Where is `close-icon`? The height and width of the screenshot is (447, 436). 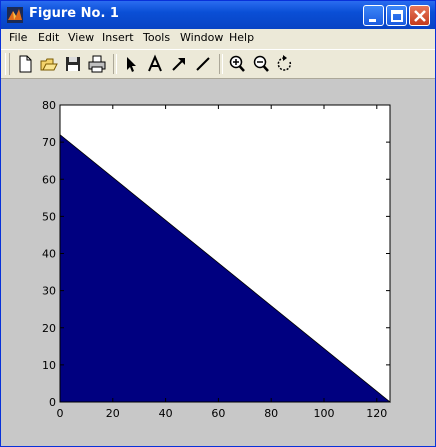 close-icon is located at coordinates (420, 16).